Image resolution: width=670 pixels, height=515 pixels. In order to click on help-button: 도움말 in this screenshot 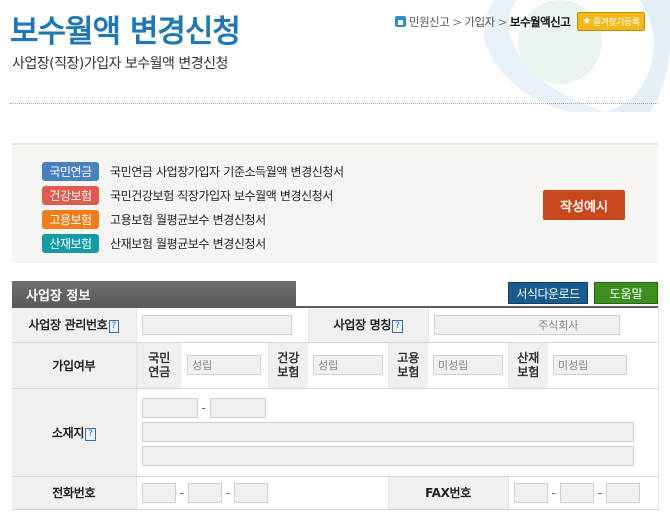, I will do `click(626, 293)`.